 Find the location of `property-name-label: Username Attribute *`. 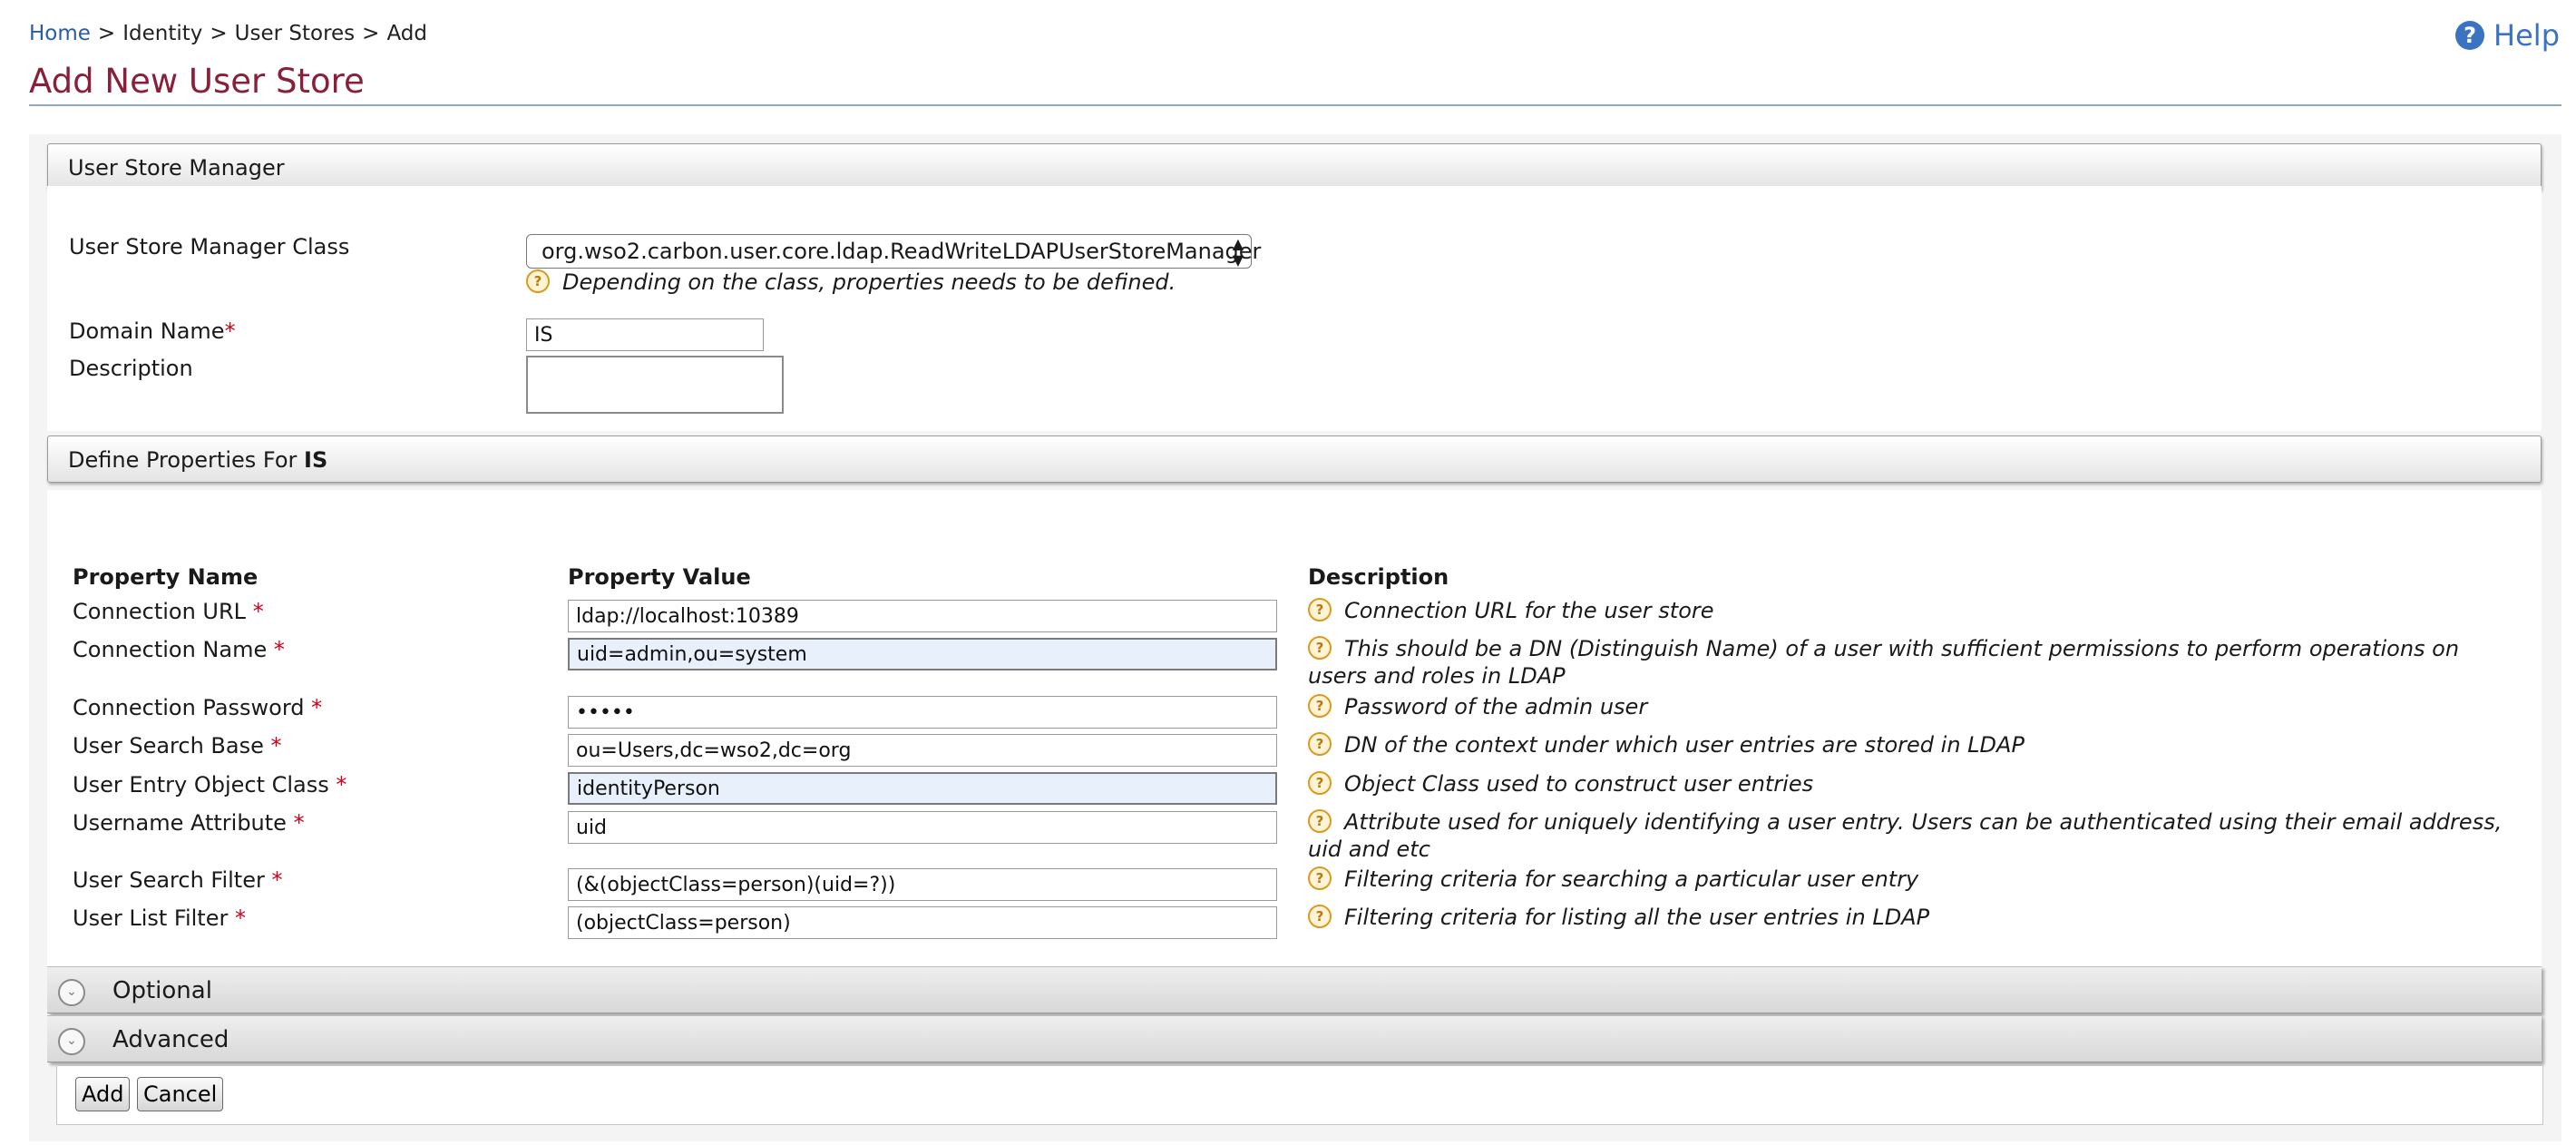

property-name-label: Username Attribute * is located at coordinates (189, 823).